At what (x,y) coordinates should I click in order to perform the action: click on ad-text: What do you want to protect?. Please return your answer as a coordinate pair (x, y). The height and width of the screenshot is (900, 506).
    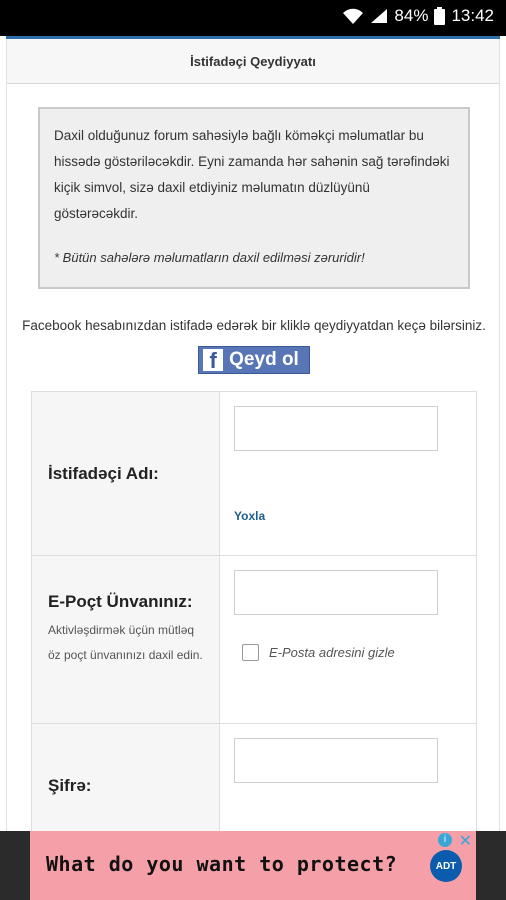
    Looking at the image, I should click on (222, 864).